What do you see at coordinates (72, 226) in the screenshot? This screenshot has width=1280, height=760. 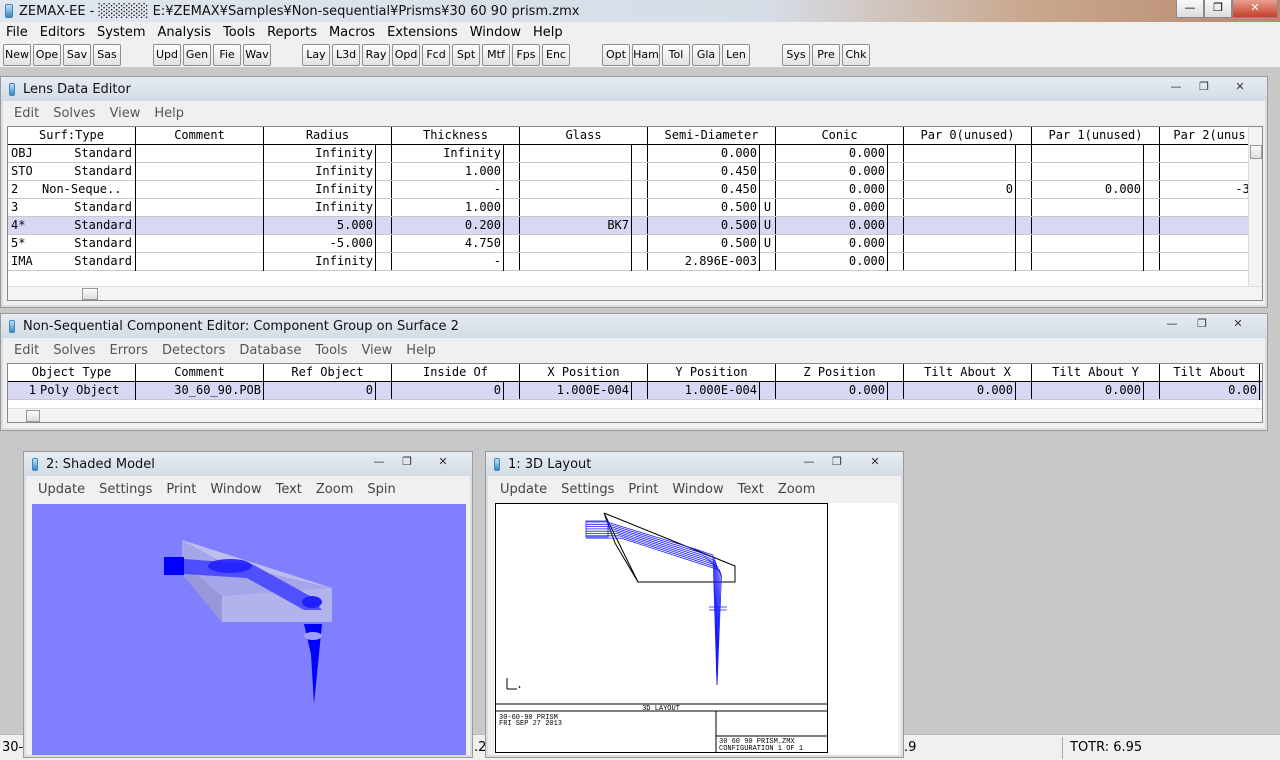 I see `surf-type-cell: 4* Standard` at bounding box center [72, 226].